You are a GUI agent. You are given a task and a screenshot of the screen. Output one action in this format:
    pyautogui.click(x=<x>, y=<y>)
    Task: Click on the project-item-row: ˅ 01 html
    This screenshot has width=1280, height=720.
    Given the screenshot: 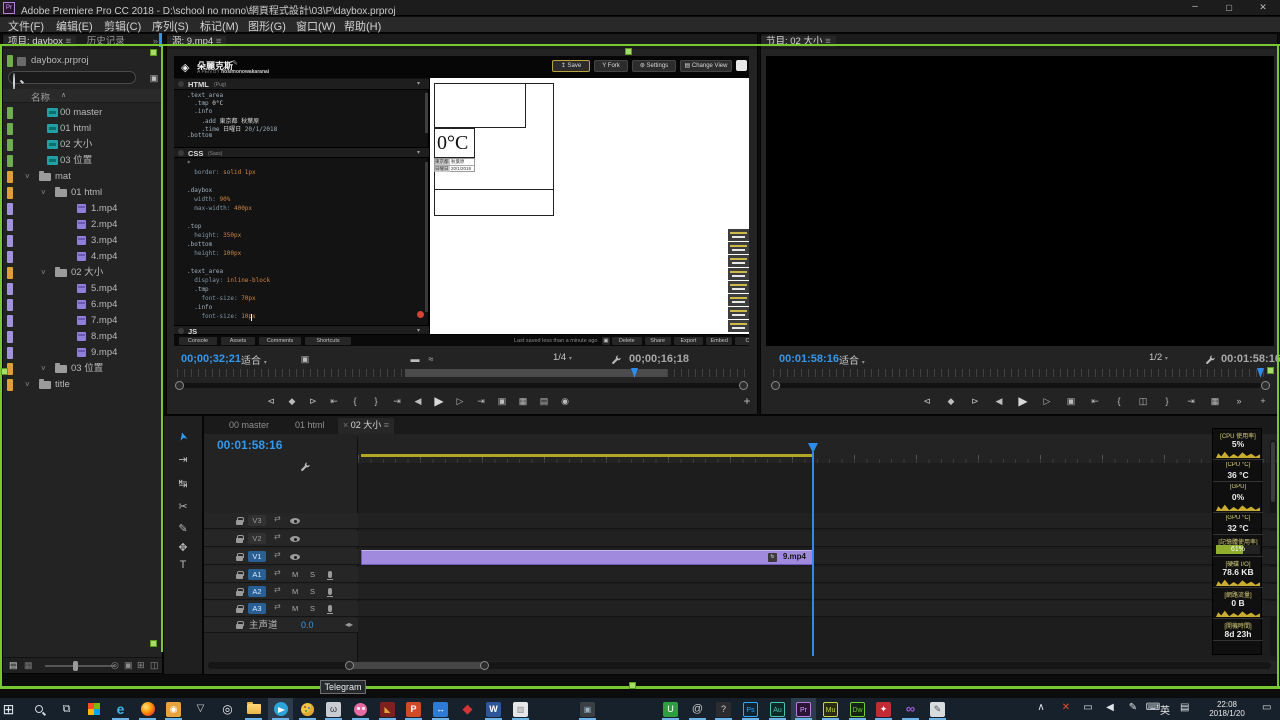 What is the action you would take?
    pyautogui.click(x=82, y=193)
    